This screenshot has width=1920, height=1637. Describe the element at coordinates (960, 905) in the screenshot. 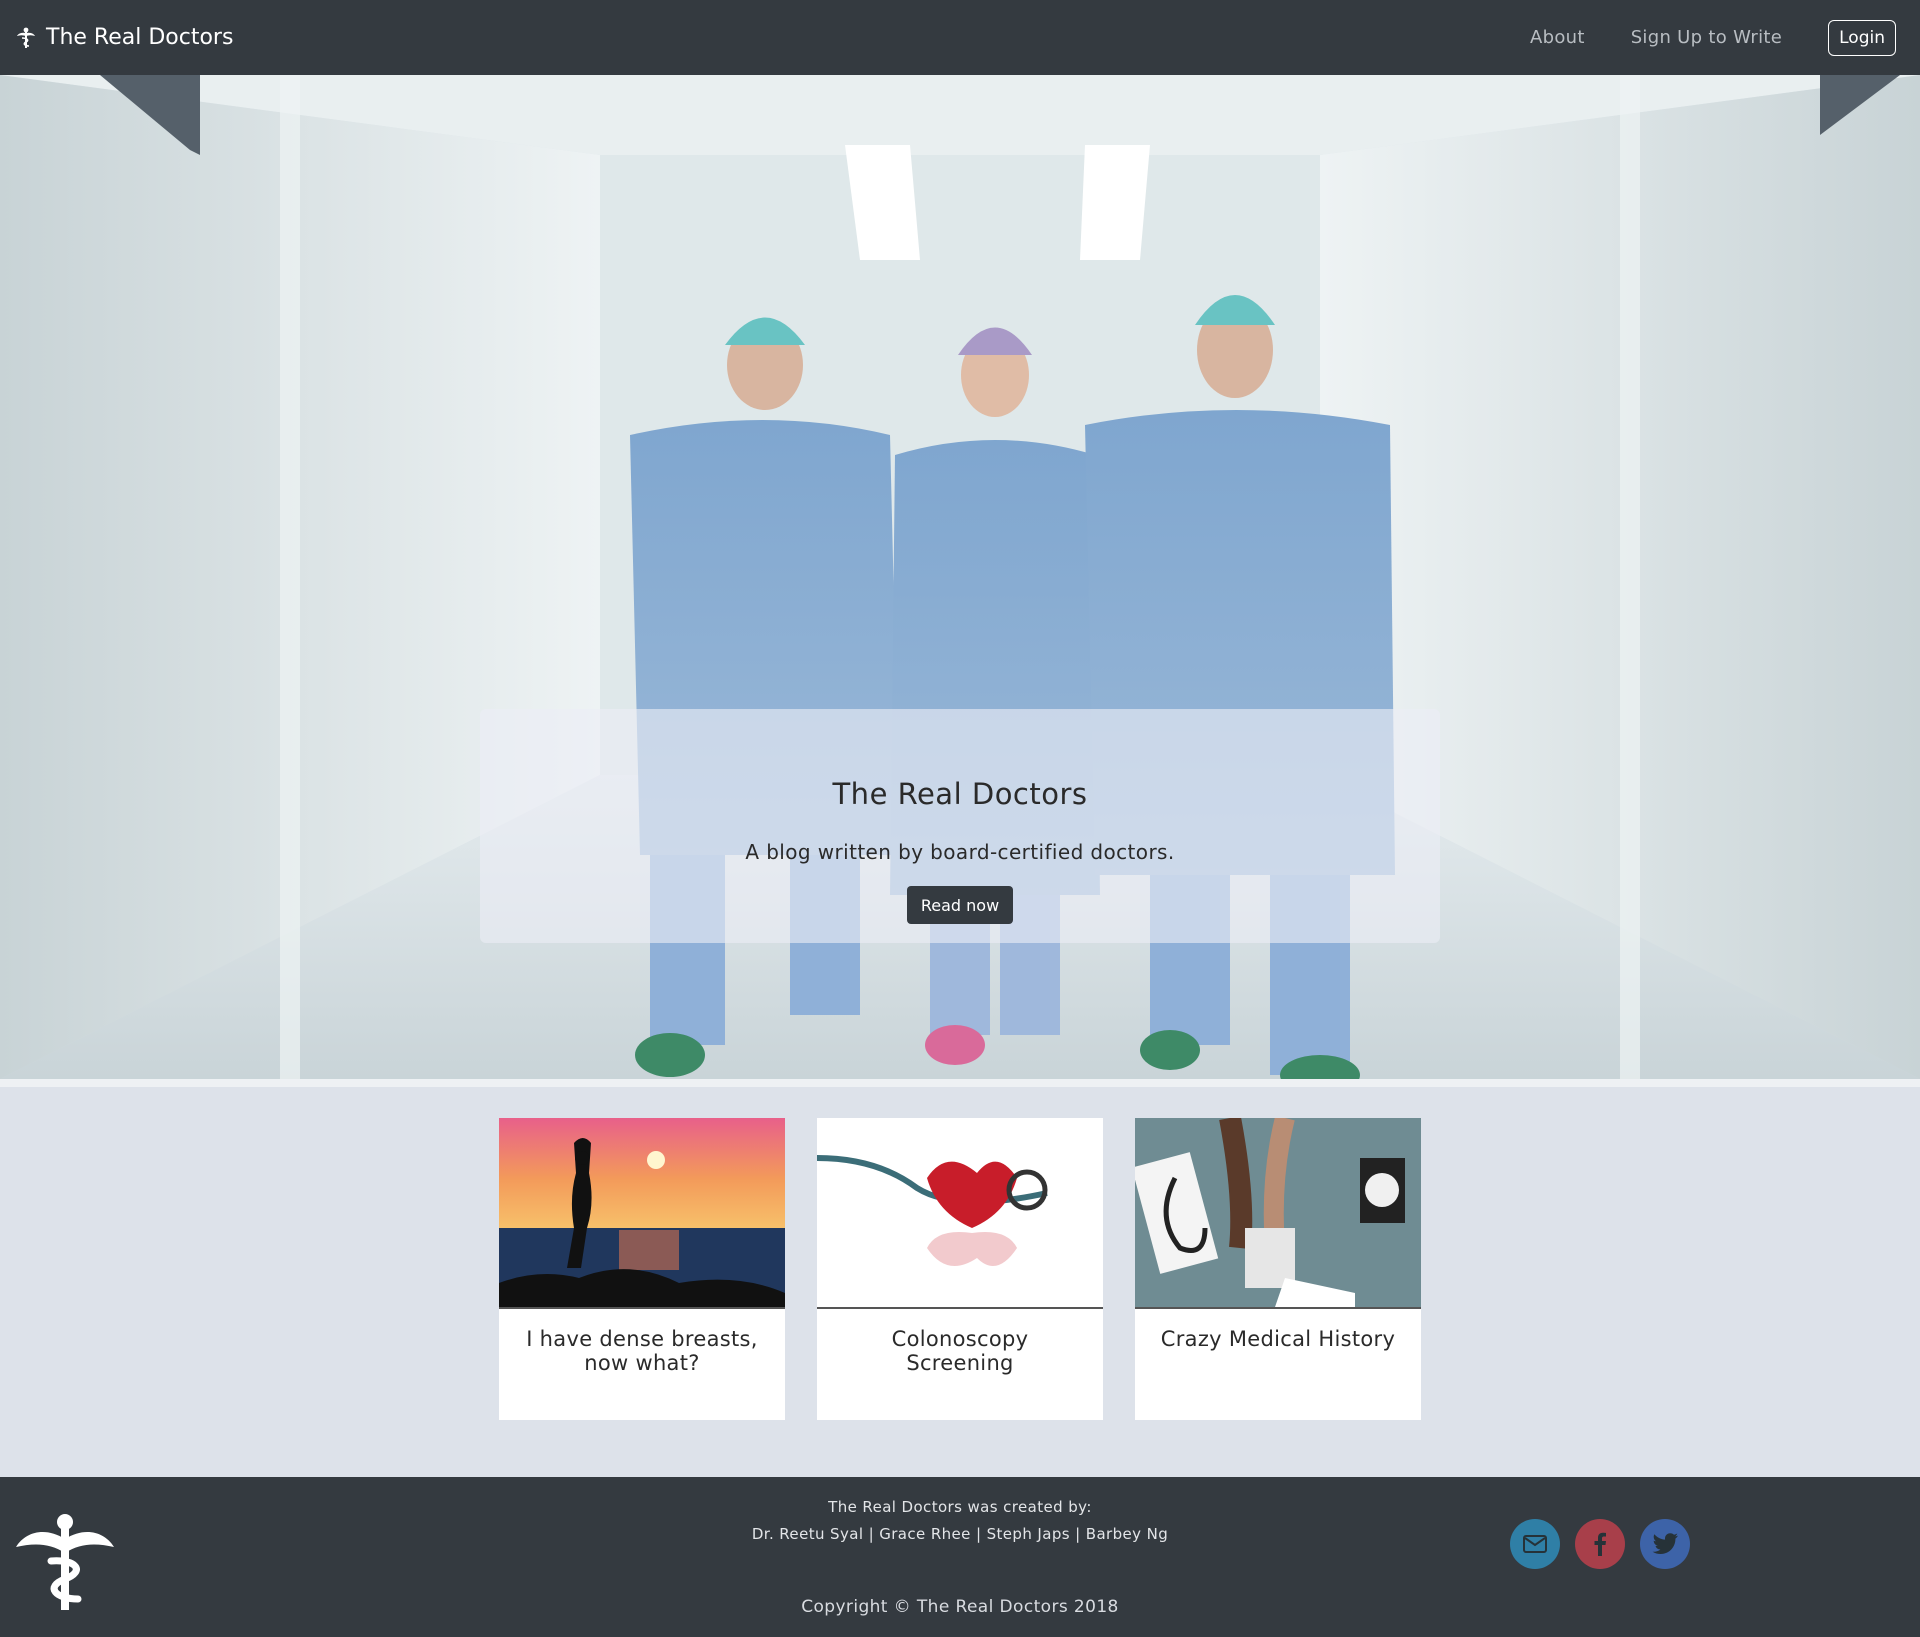

I see `read-now-button: Read now` at that location.